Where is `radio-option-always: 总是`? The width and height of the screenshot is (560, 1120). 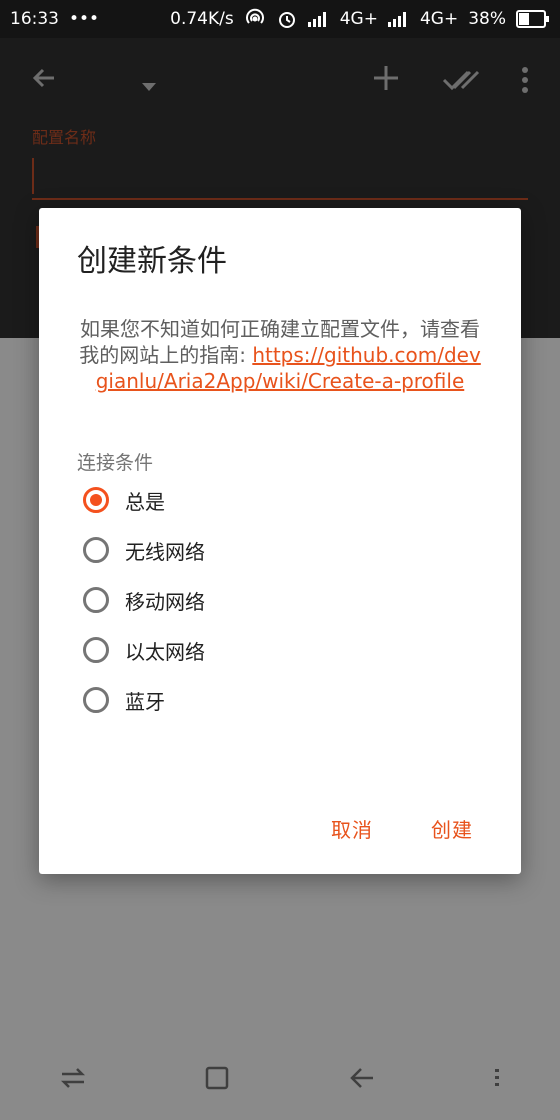
radio-option-always: 总是 is located at coordinates (124, 500).